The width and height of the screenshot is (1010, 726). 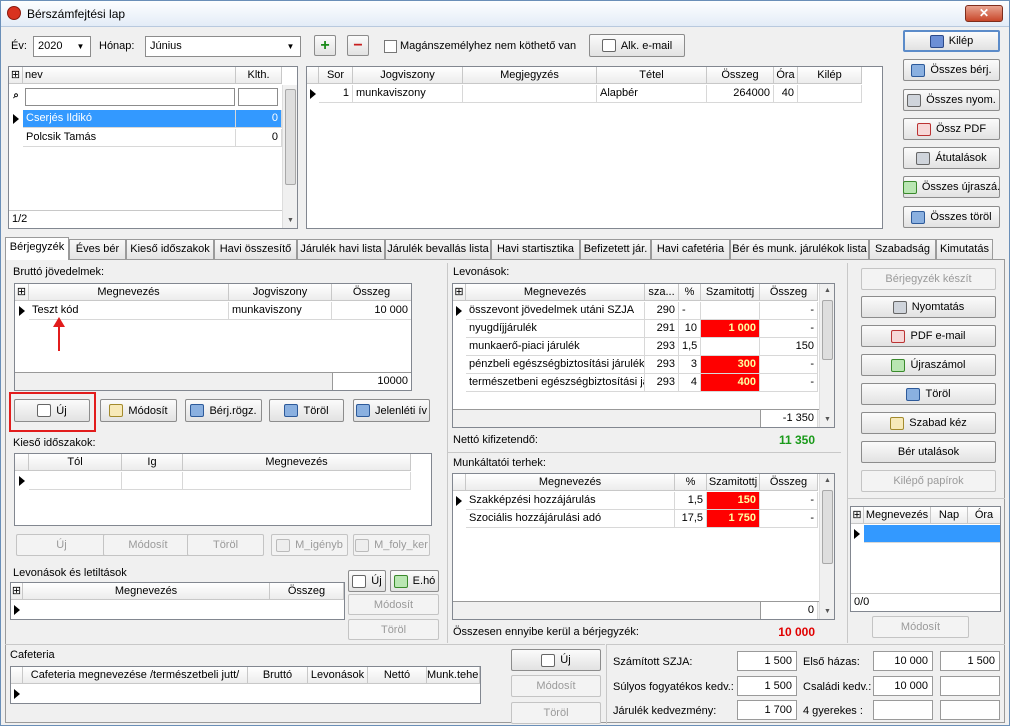 I want to click on deductions-garnish-grid: ⊞ Megnevezés Összeg, so click(x=177, y=601).